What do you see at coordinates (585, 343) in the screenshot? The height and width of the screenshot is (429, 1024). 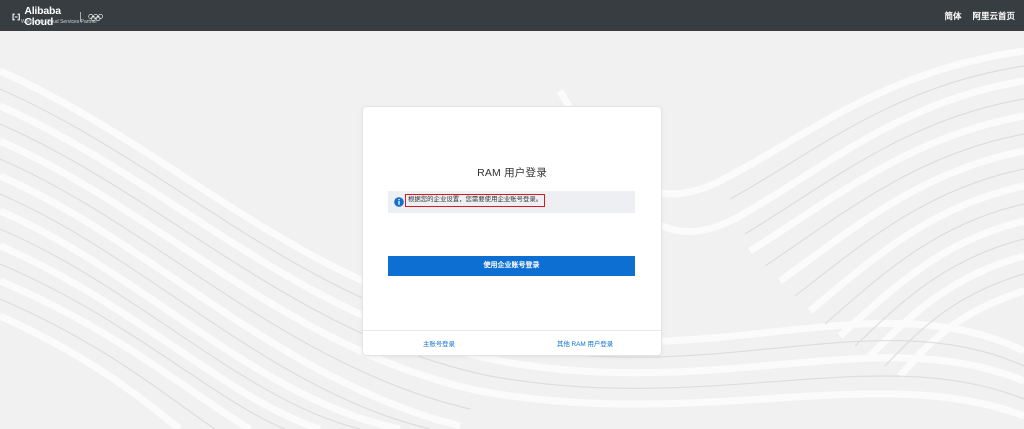 I see `other-ram-user-login-link: 其他 RAM 用户登录` at bounding box center [585, 343].